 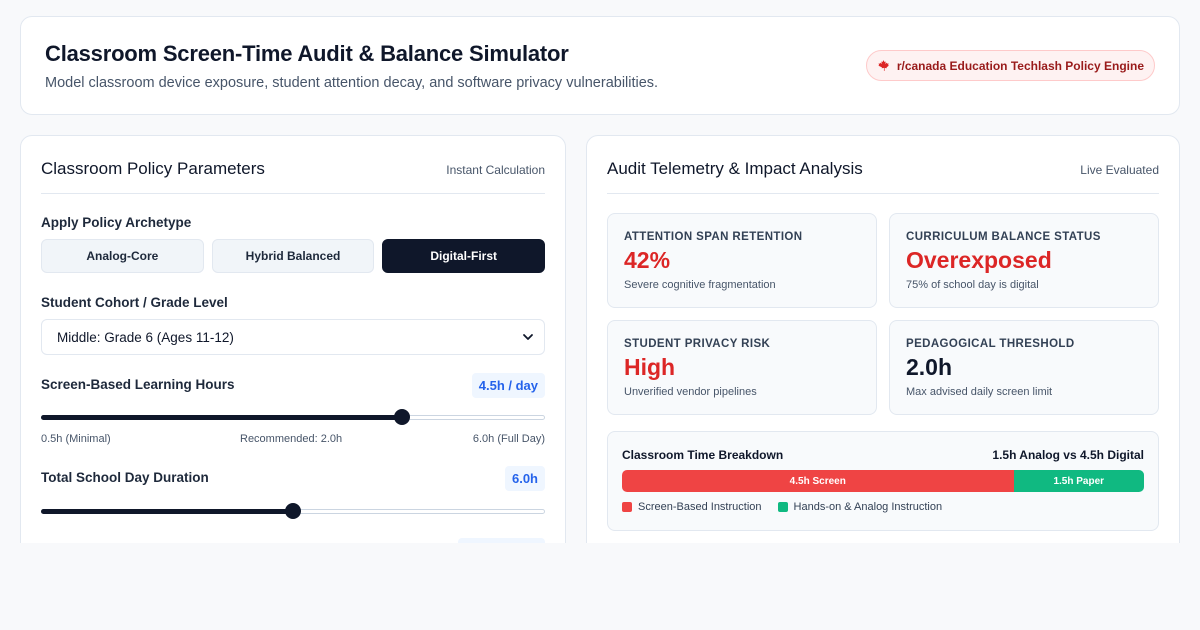 What do you see at coordinates (868, 507) in the screenshot?
I see `legend-label: Hands-on & Analog Instruction` at bounding box center [868, 507].